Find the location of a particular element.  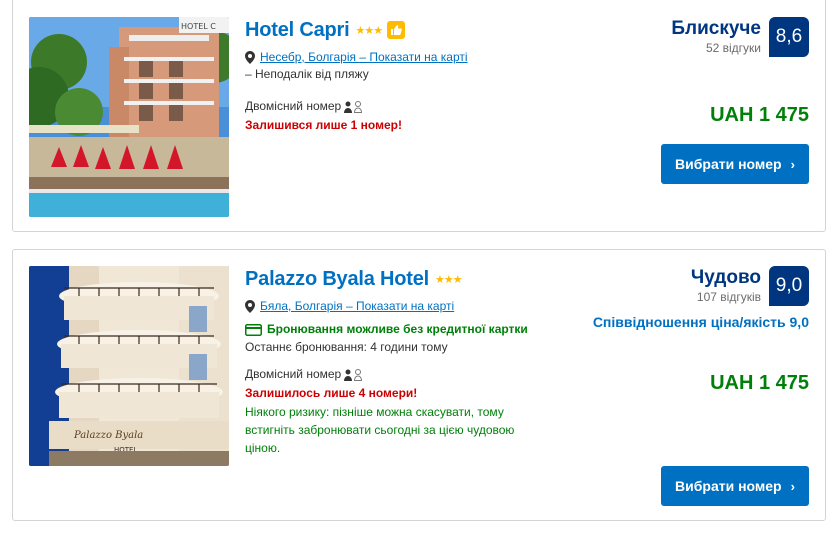

rooms-left-warning: Залишилось лише 4 номери! is located at coordinates (331, 393).